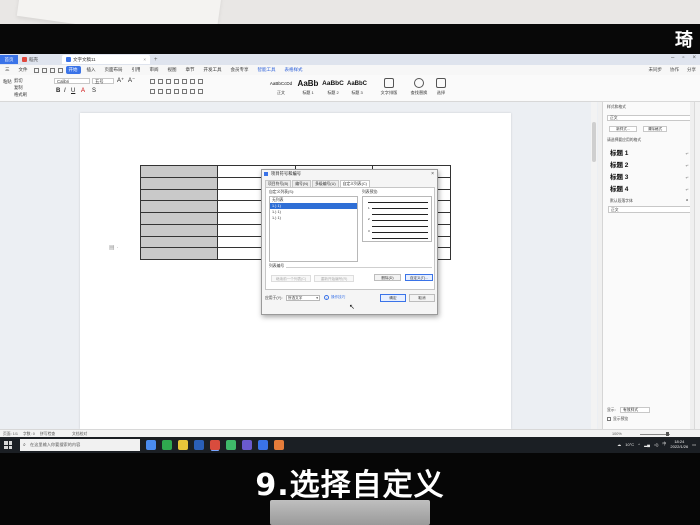  I want to click on menu-quick-main: 三, so click(7, 70).